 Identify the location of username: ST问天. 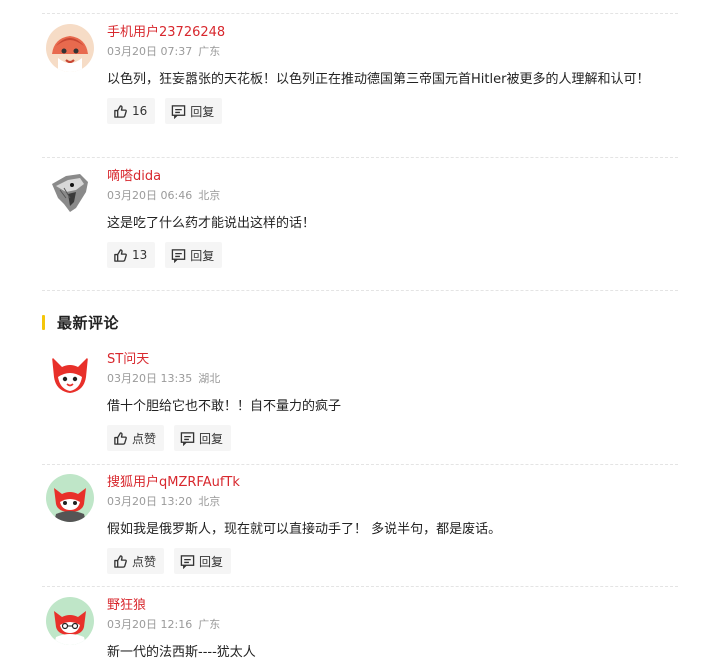
(392, 360).